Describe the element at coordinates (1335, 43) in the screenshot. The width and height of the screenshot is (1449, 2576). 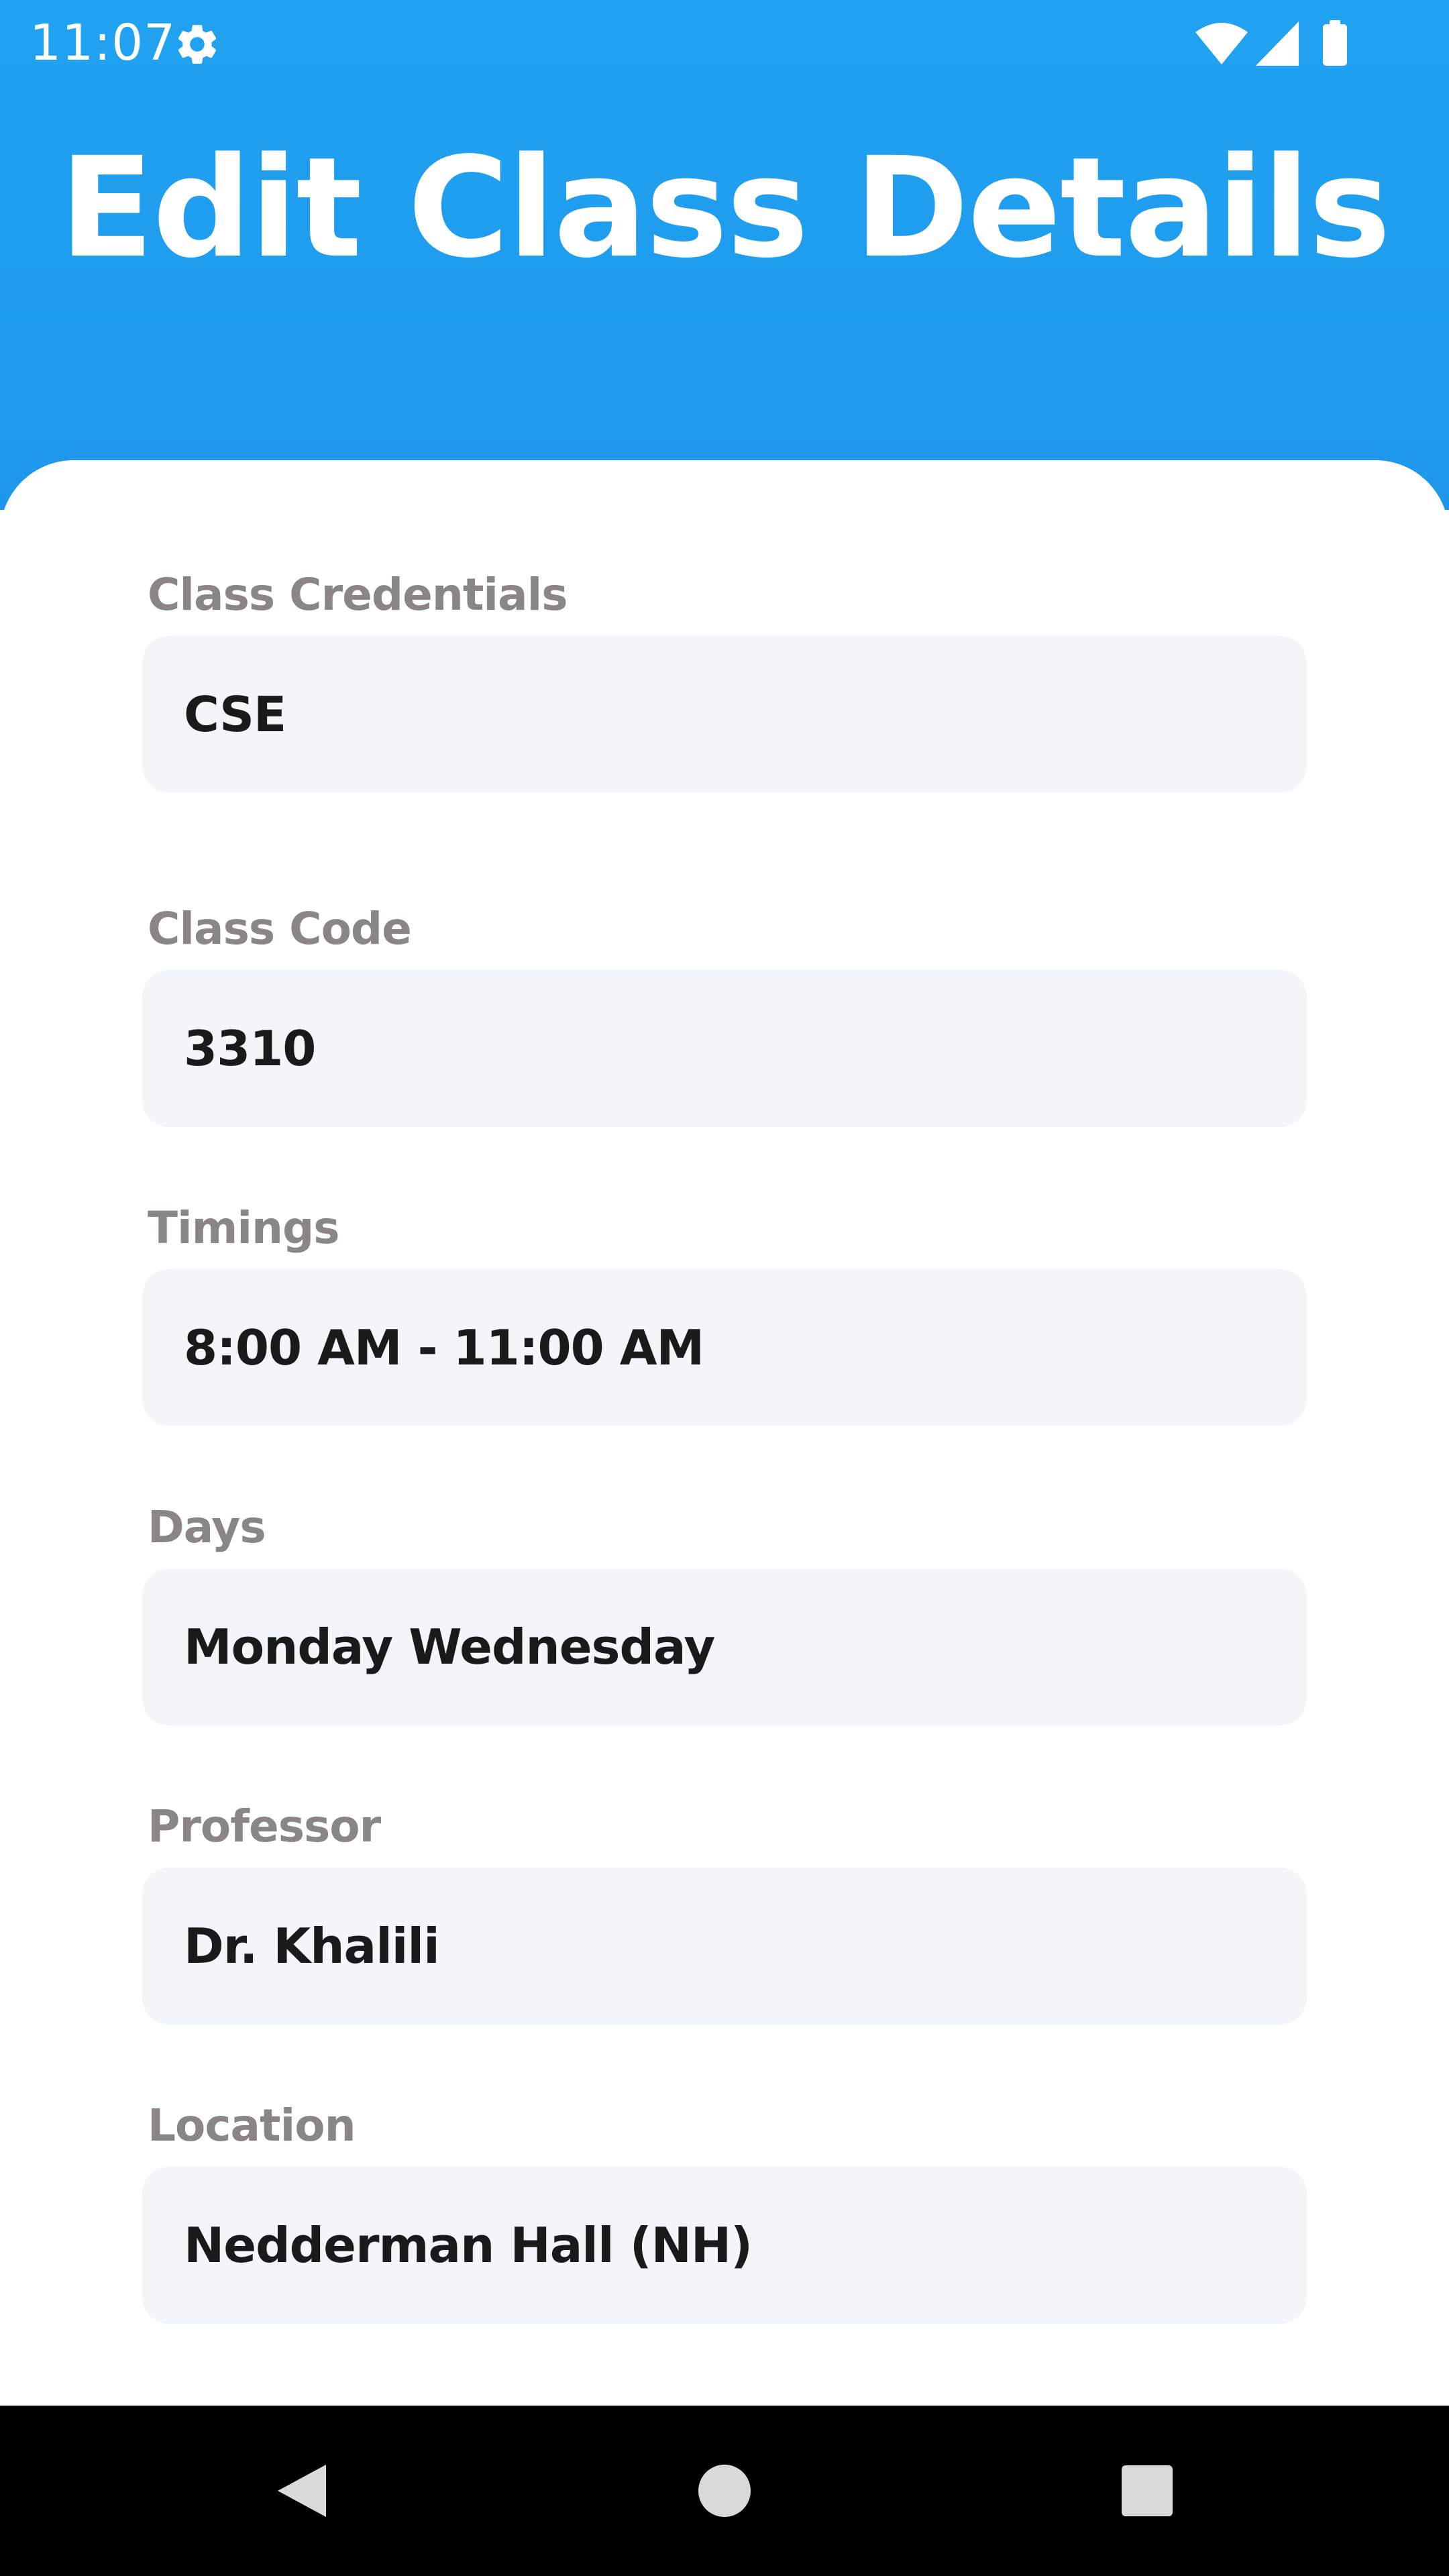
I see `battery-icon` at that location.